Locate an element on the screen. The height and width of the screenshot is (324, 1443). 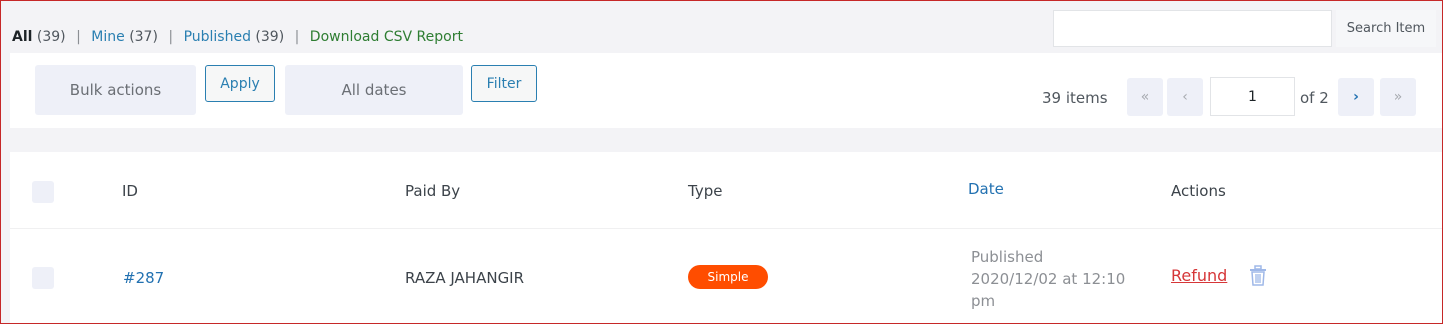
dates-filter-select: All dates is located at coordinates (374, 90).